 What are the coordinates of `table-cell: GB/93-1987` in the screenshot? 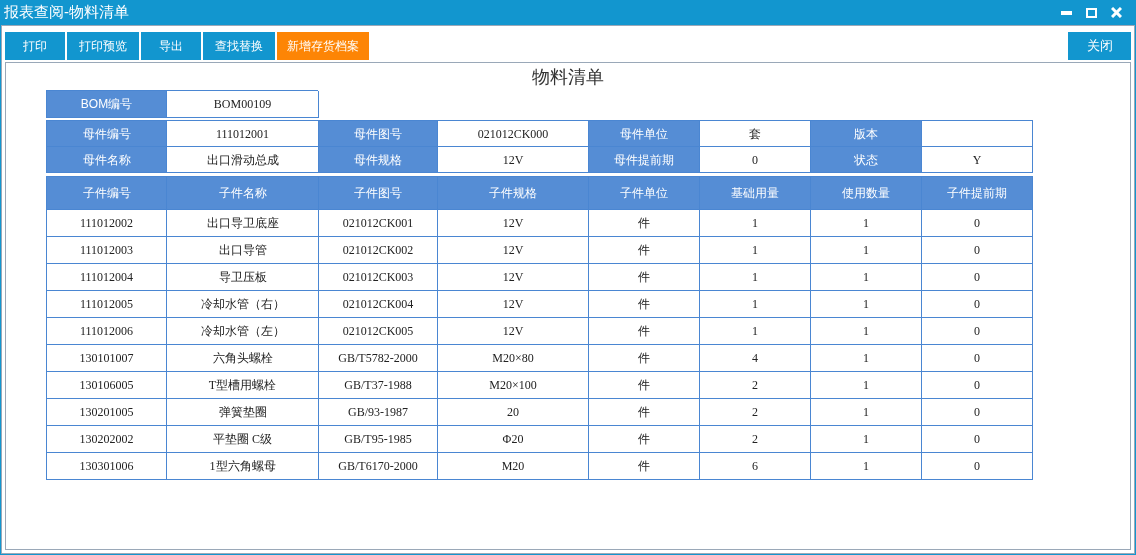 It's located at (378, 412).